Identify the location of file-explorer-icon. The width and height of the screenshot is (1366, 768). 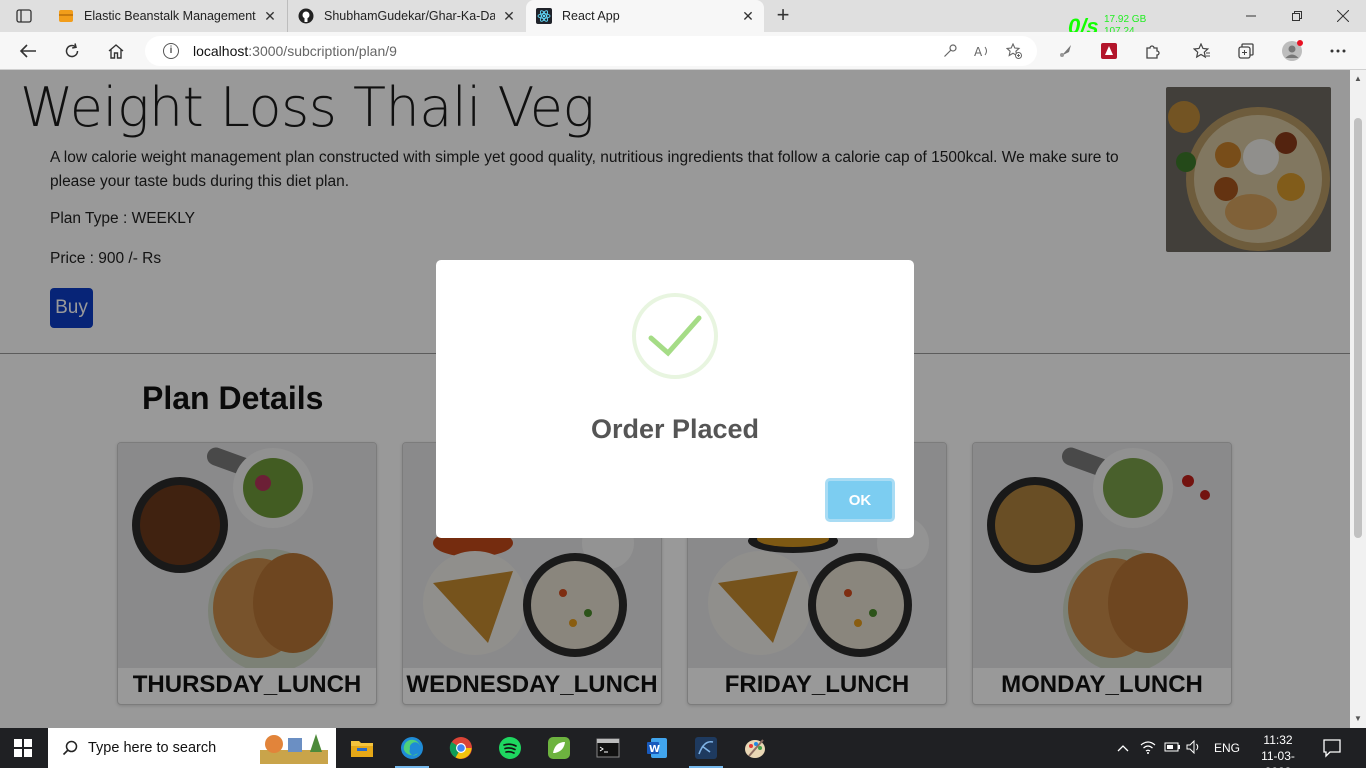
(362, 748).